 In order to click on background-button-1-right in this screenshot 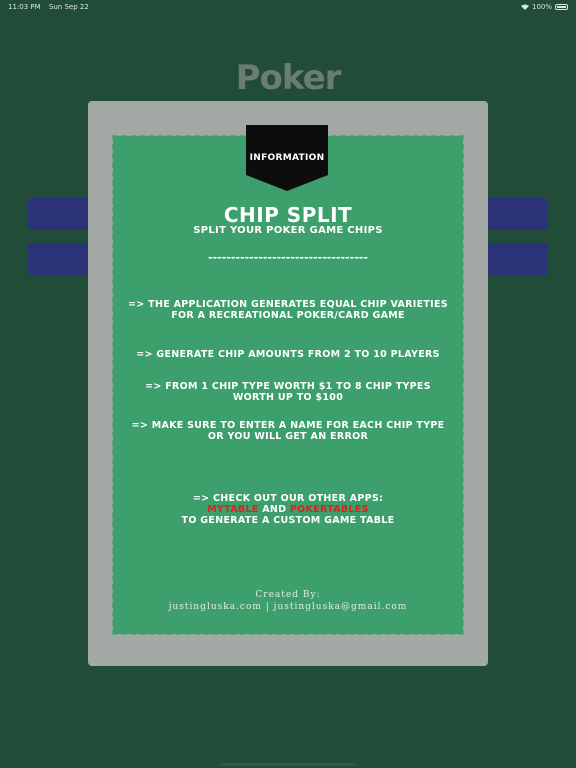, I will do `click(517, 214)`.